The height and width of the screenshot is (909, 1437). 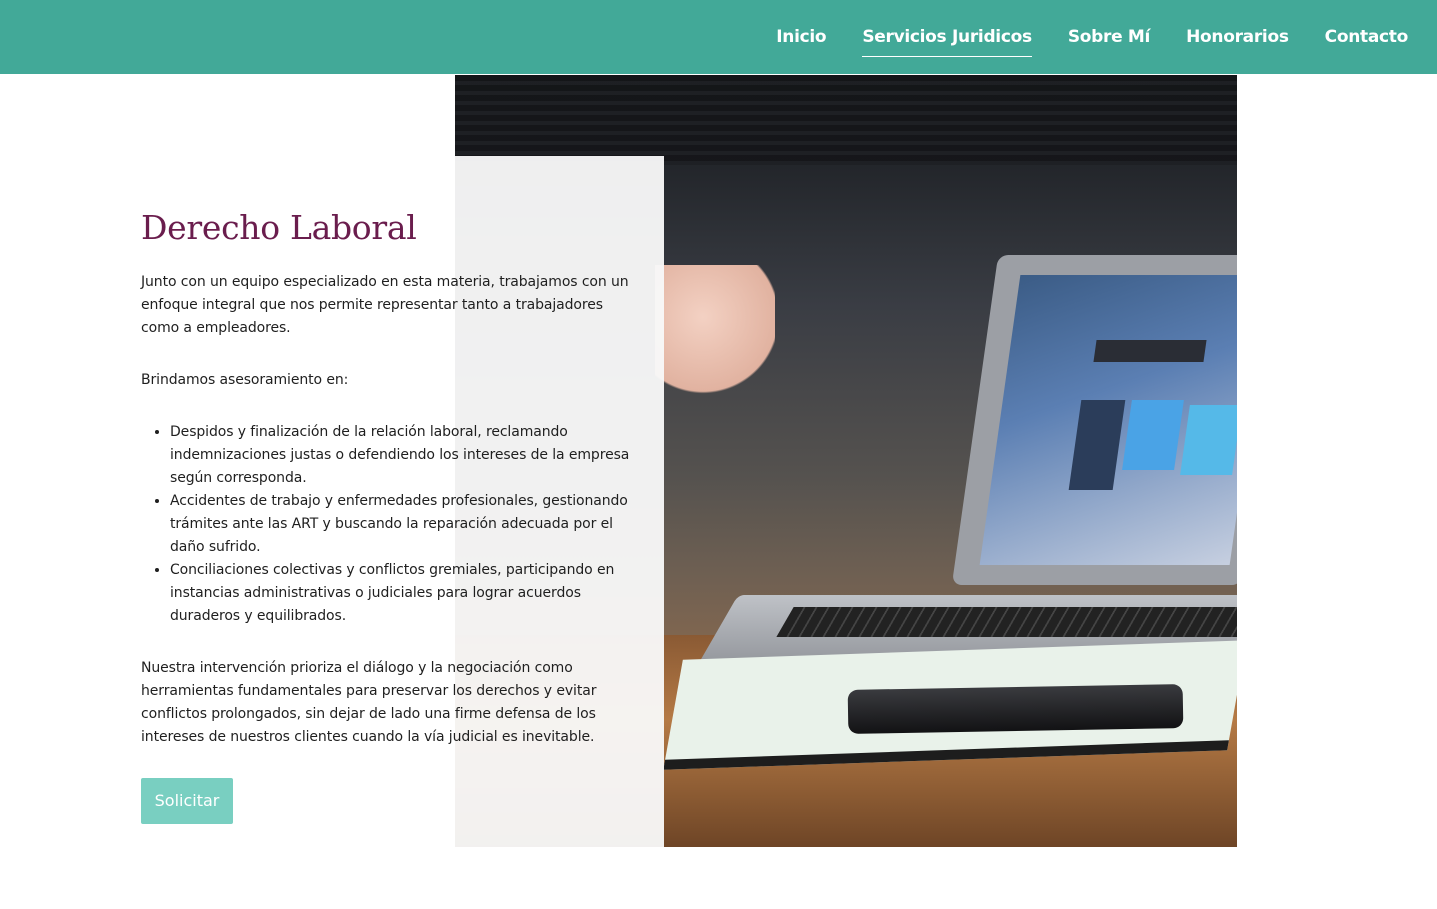 I want to click on nav-item-contacto: Contacto, so click(x=1367, y=37).